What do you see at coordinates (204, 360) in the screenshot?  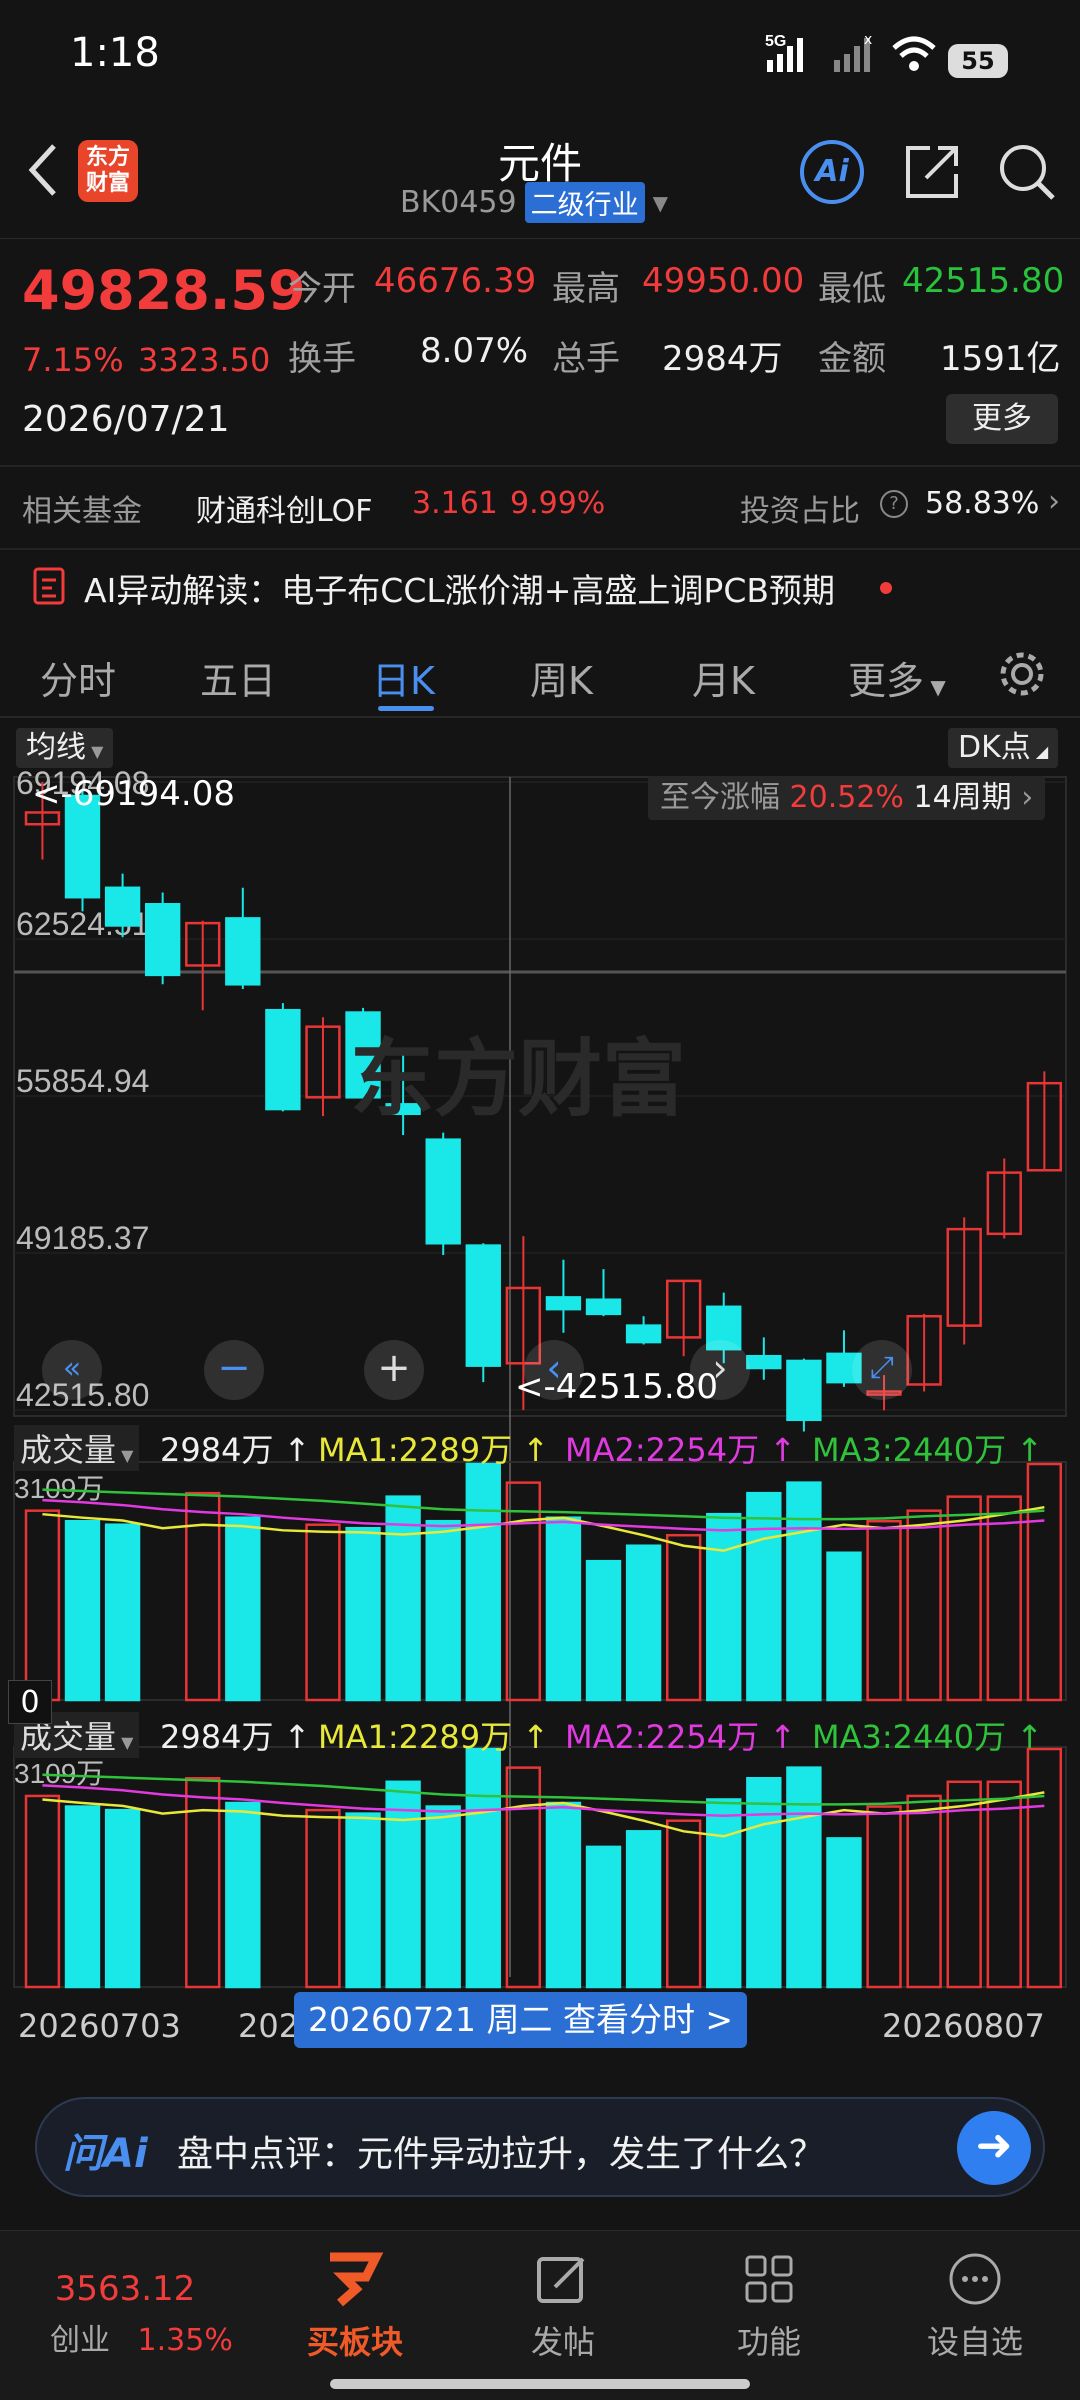 I see `change-amount: 3323.50` at bounding box center [204, 360].